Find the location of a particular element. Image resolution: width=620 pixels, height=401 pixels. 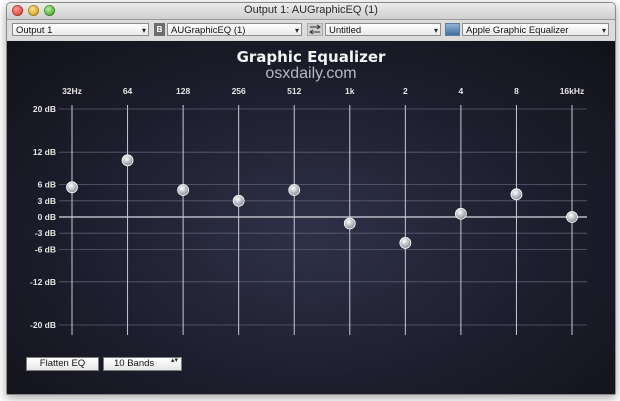

db-tick-label: -20 dB is located at coordinates (43, 325).